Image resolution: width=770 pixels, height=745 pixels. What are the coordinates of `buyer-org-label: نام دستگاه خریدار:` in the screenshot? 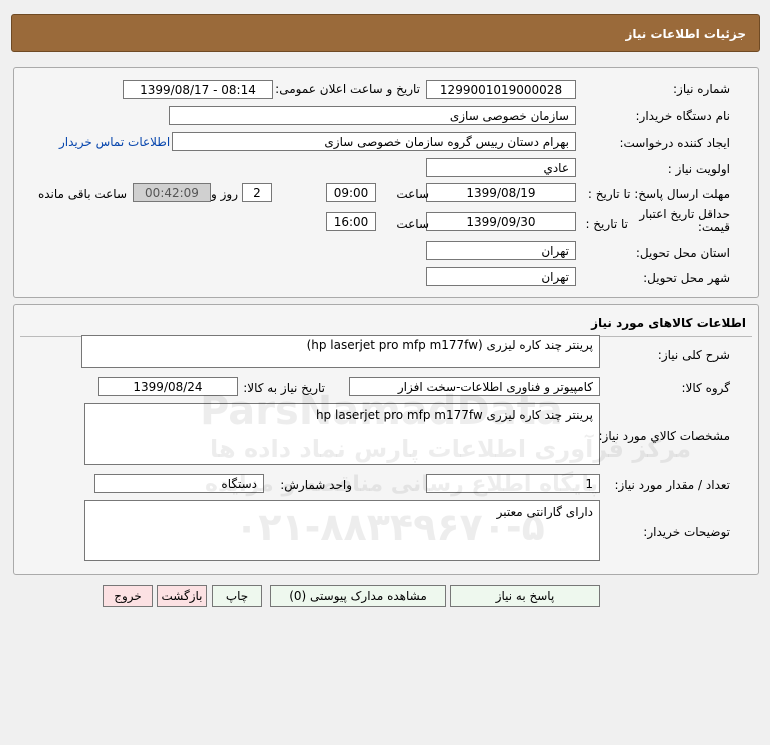 It's located at (683, 116).